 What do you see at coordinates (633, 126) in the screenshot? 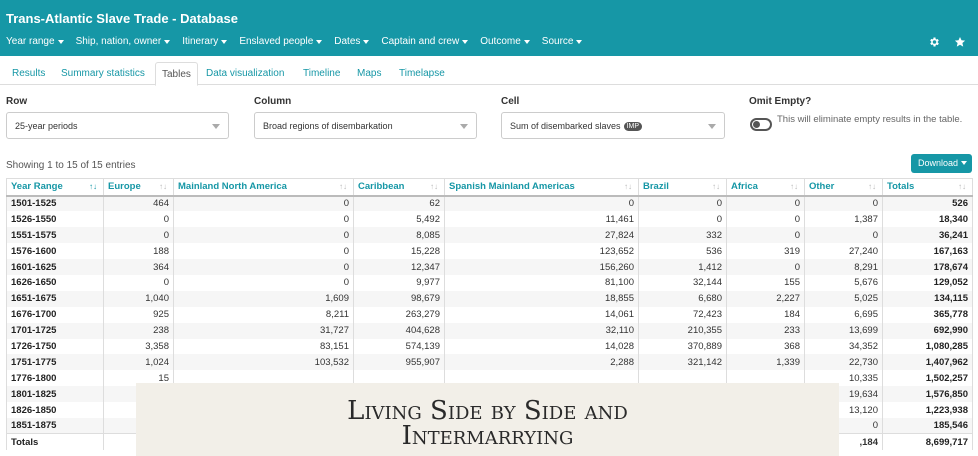
I see `imp-badge: IMP` at bounding box center [633, 126].